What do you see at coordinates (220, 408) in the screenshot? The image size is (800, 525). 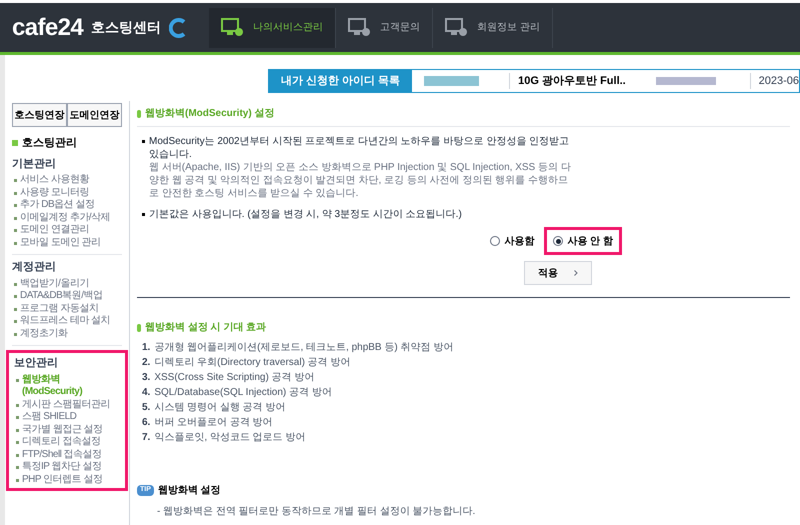 I see `effect-text: 시스템 명령어 실행 공격 방어` at bounding box center [220, 408].